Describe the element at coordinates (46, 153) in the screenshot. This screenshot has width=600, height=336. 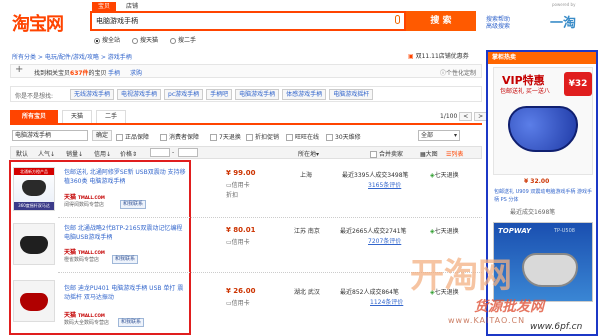
I see `sort-popularity: 人气↓` at that location.